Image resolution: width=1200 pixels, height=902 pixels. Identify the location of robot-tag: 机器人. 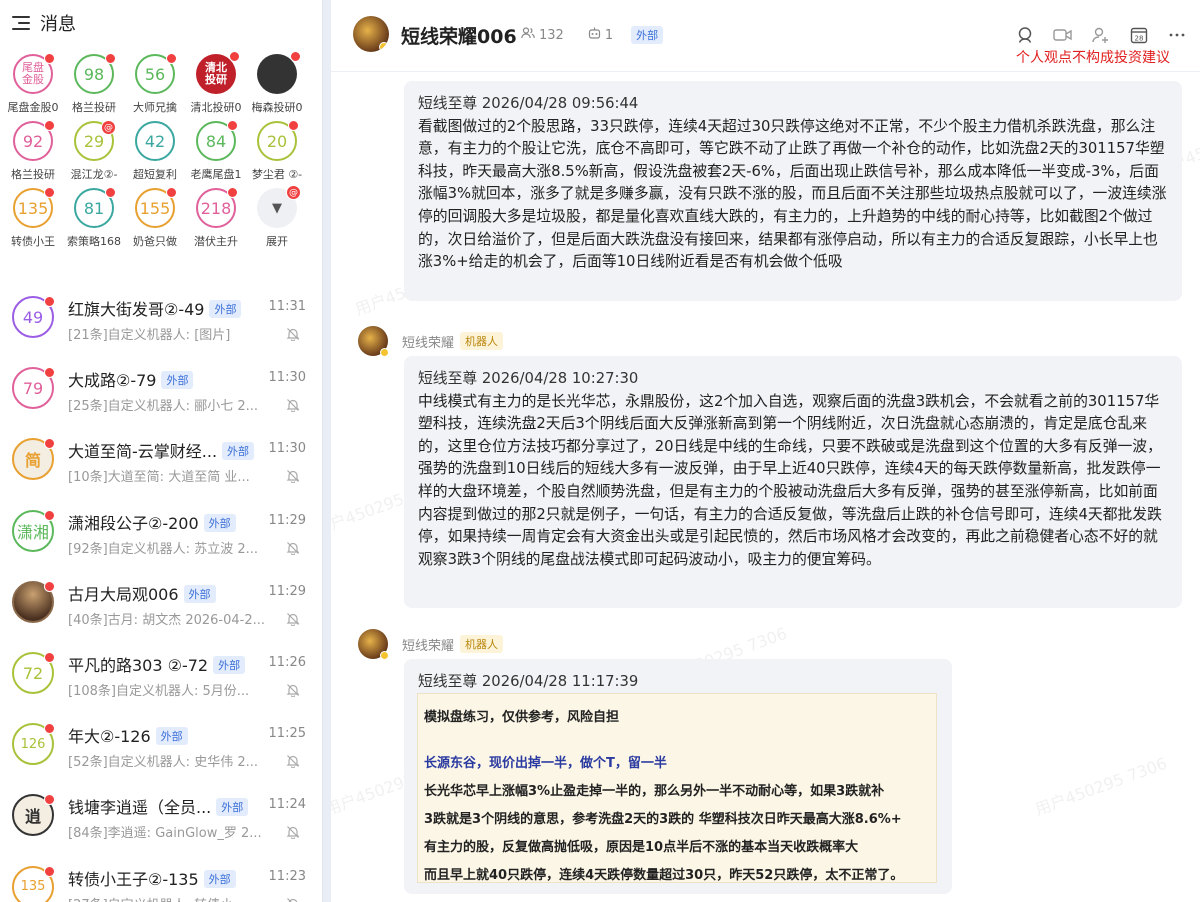
(482, 341).